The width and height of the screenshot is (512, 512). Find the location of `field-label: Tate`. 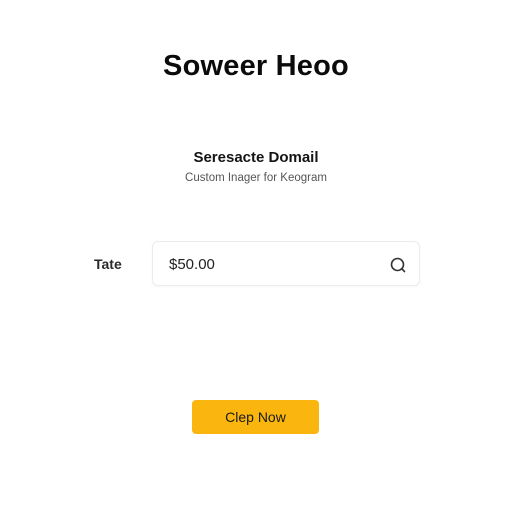

field-label: Tate is located at coordinates (108, 264).